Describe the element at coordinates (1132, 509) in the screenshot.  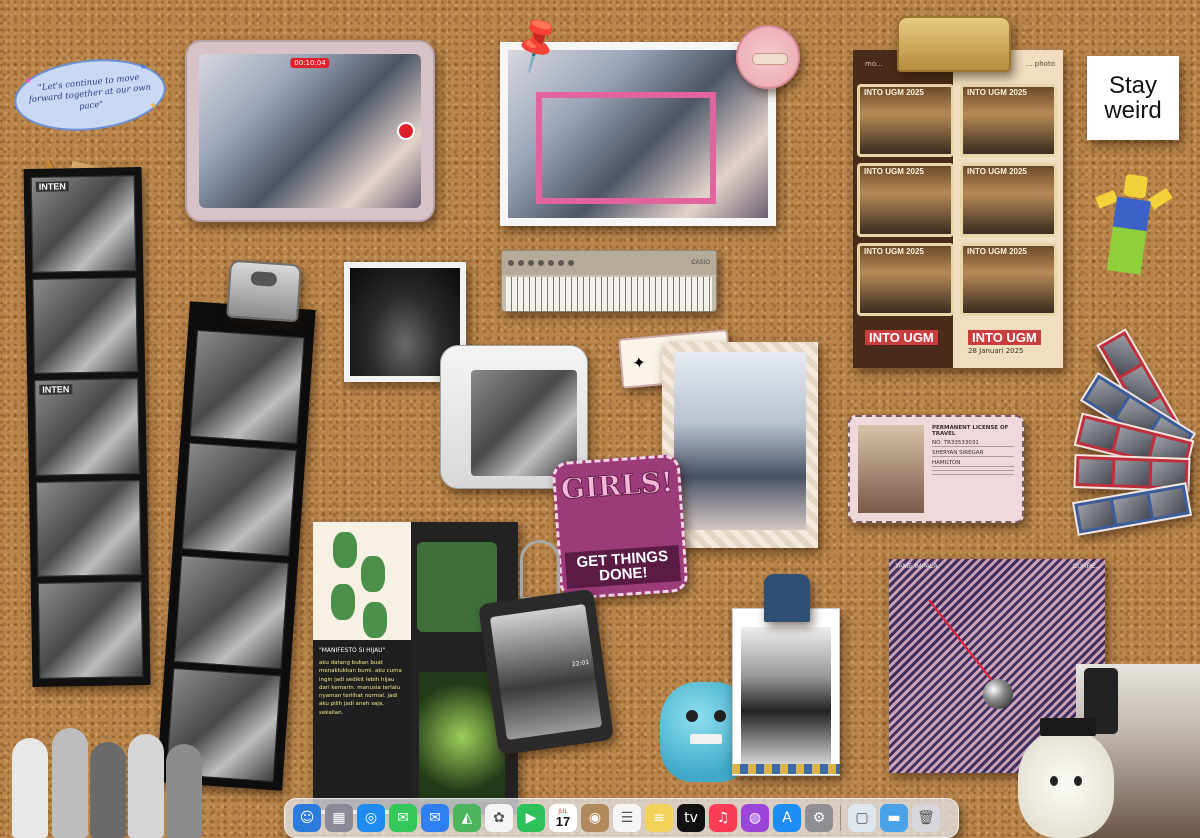
I see `fan-strip` at that location.